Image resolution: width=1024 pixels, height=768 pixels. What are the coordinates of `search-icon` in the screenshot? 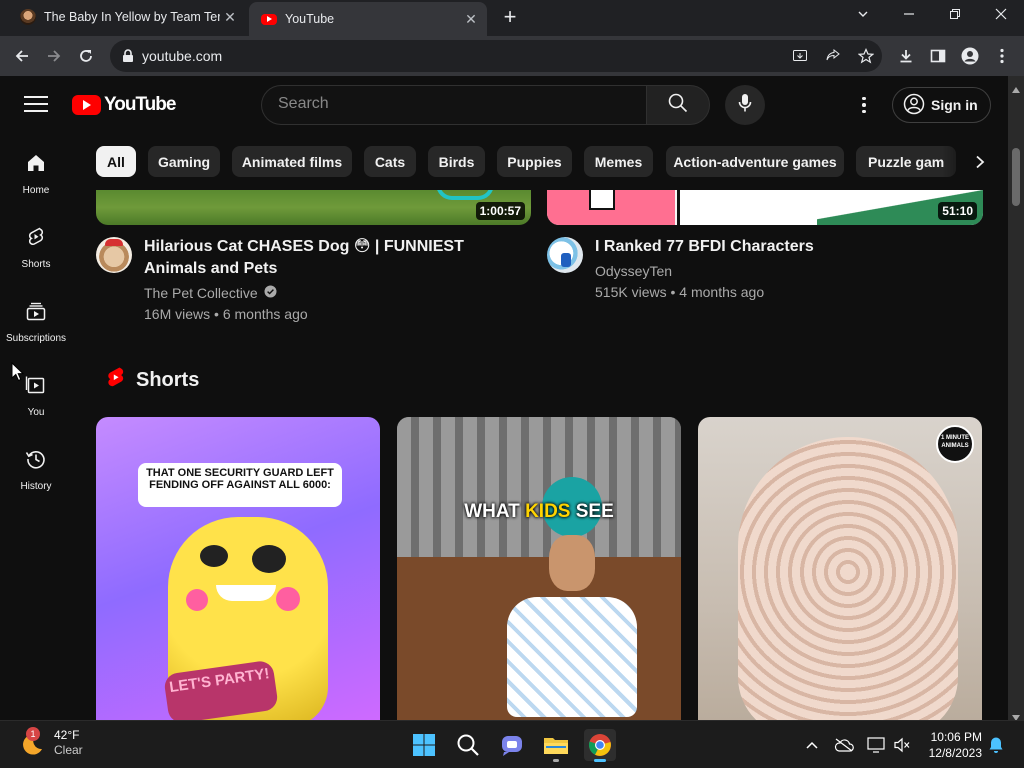 It's located at (678, 105).